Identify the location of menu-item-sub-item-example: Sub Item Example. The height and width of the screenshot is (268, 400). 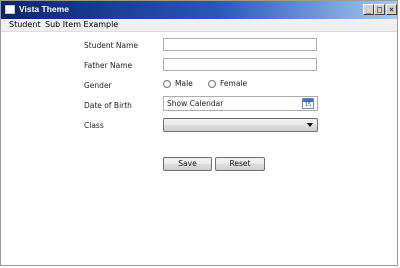
(81, 24).